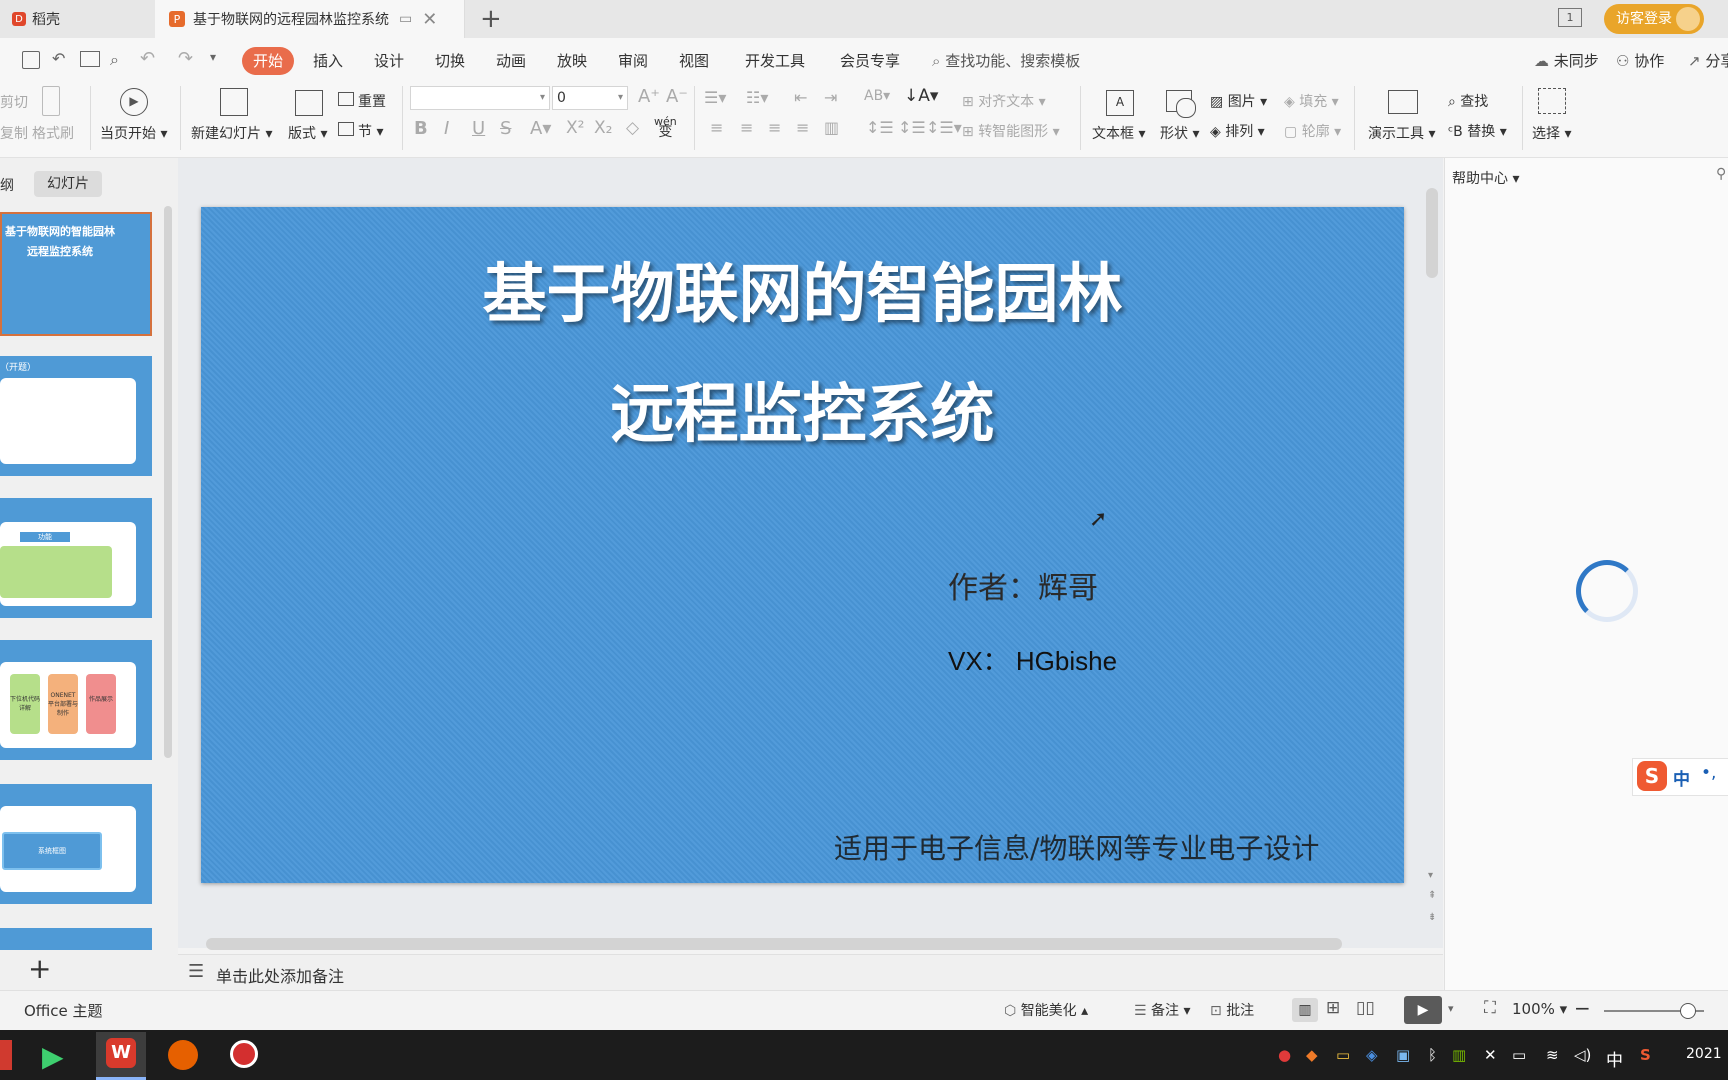 The height and width of the screenshot is (1080, 1728). I want to click on layout-icon, so click(309, 103).